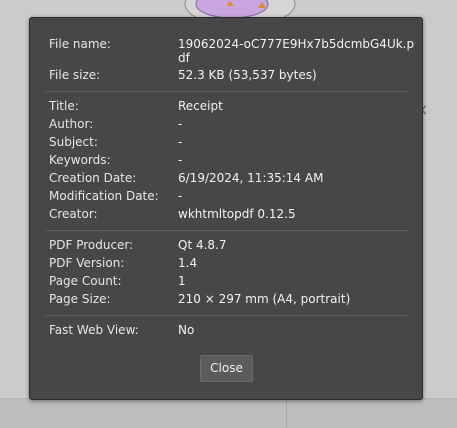 This screenshot has width=457, height=428. What do you see at coordinates (228, 413) in the screenshot?
I see `bottom-toolbar-strip` at bounding box center [228, 413].